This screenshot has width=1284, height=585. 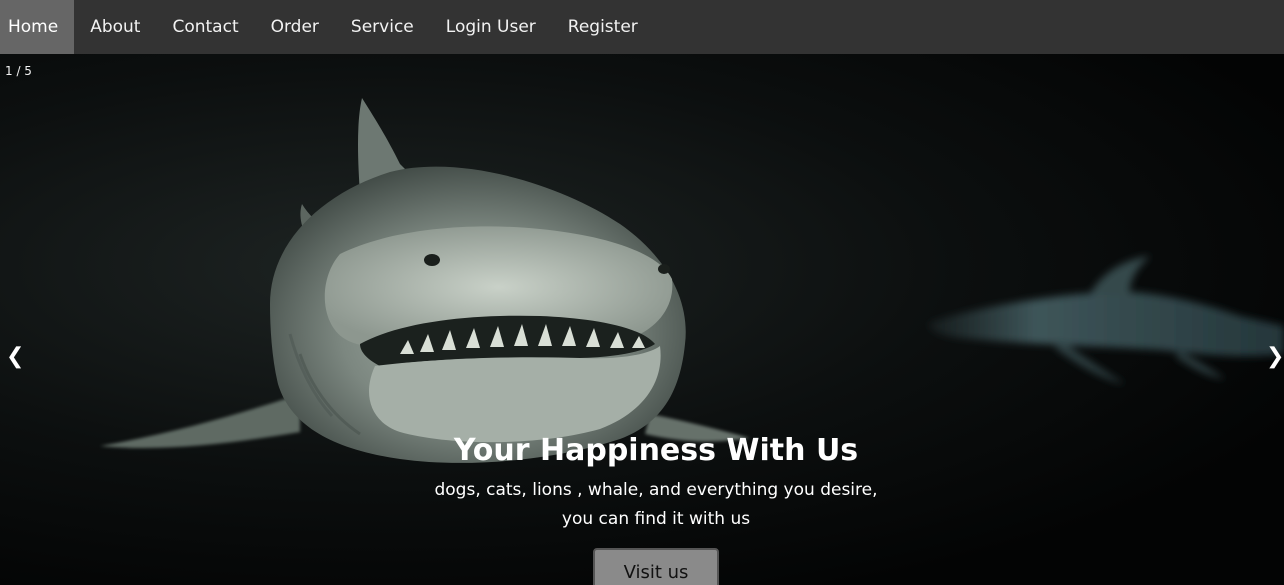 What do you see at coordinates (295, 27) in the screenshot?
I see `nav-order: Order` at bounding box center [295, 27].